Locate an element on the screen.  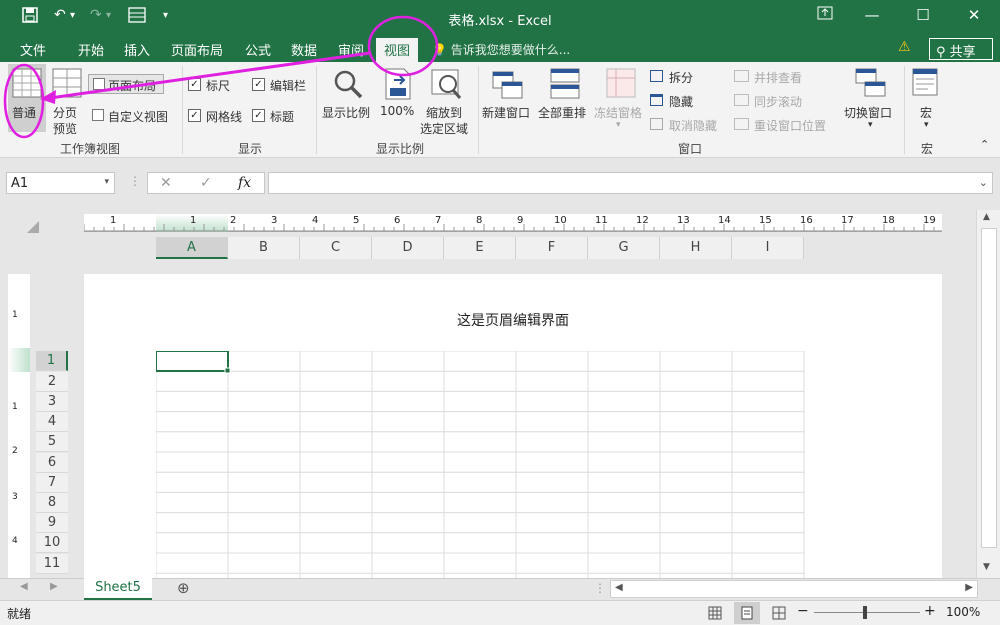
column-header-d: D is located at coordinates (408, 248).